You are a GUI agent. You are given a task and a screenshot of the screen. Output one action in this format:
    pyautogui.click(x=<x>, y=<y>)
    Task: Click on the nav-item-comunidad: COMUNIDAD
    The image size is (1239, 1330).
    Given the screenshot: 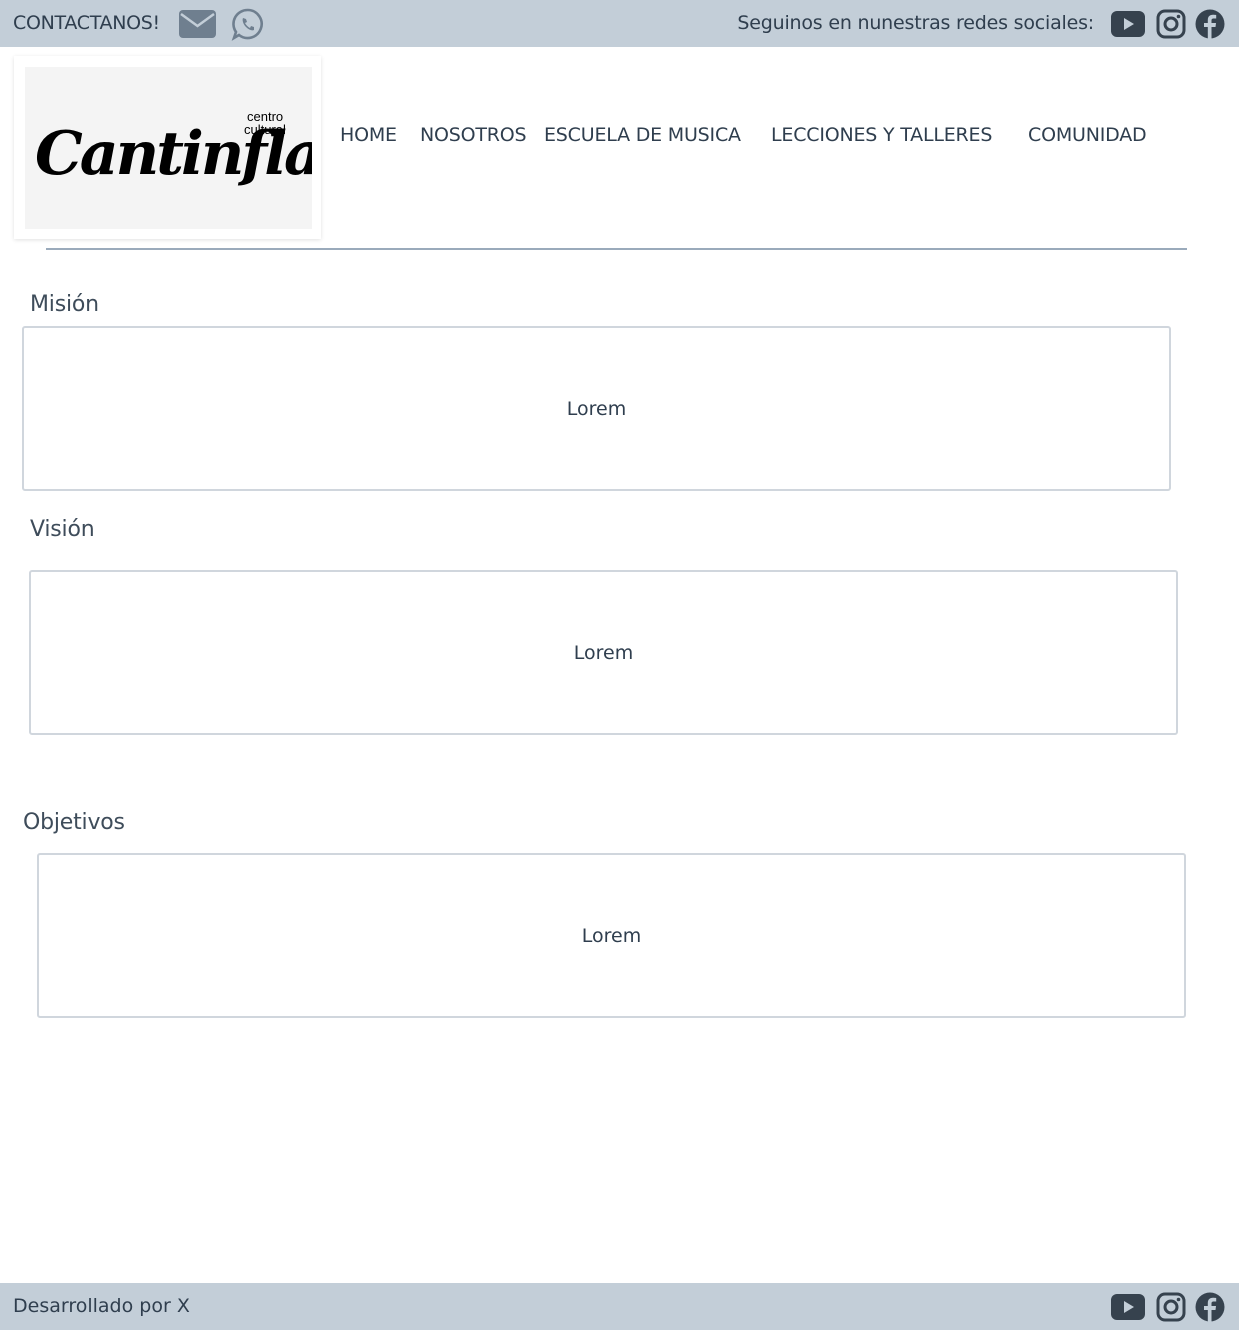 What is the action you would take?
    pyautogui.click(x=1087, y=135)
    